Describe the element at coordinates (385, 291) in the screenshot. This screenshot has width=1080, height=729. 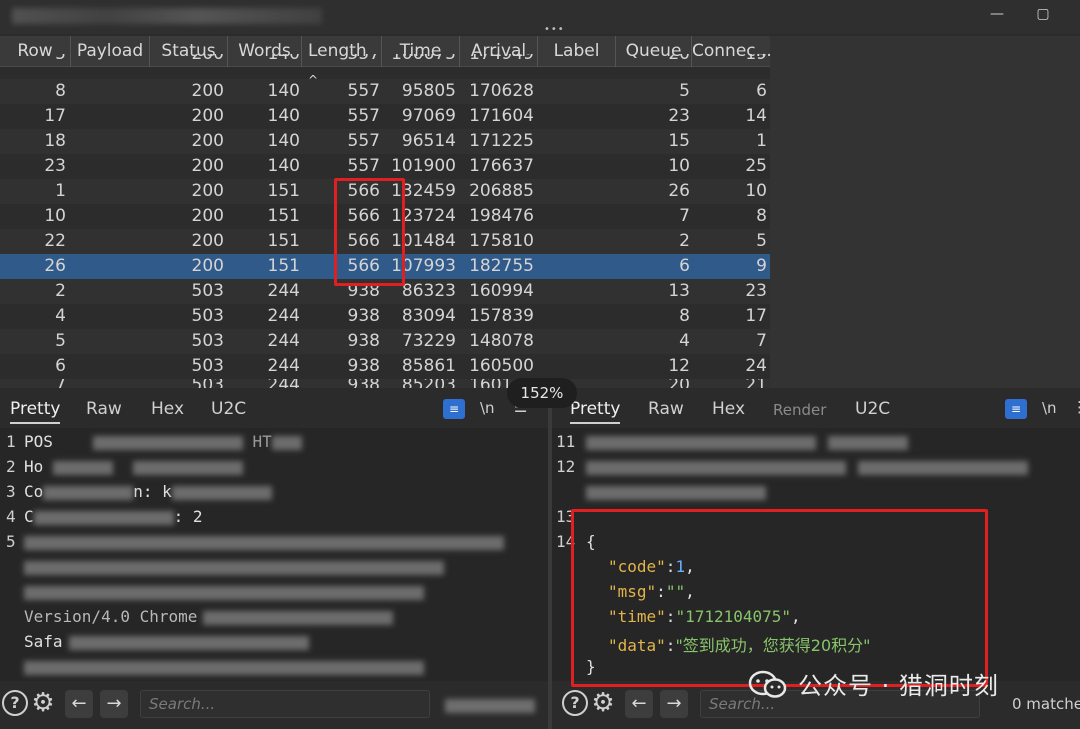
I see `table-row: 2 503 244 938 86323 160994 13 23` at that location.